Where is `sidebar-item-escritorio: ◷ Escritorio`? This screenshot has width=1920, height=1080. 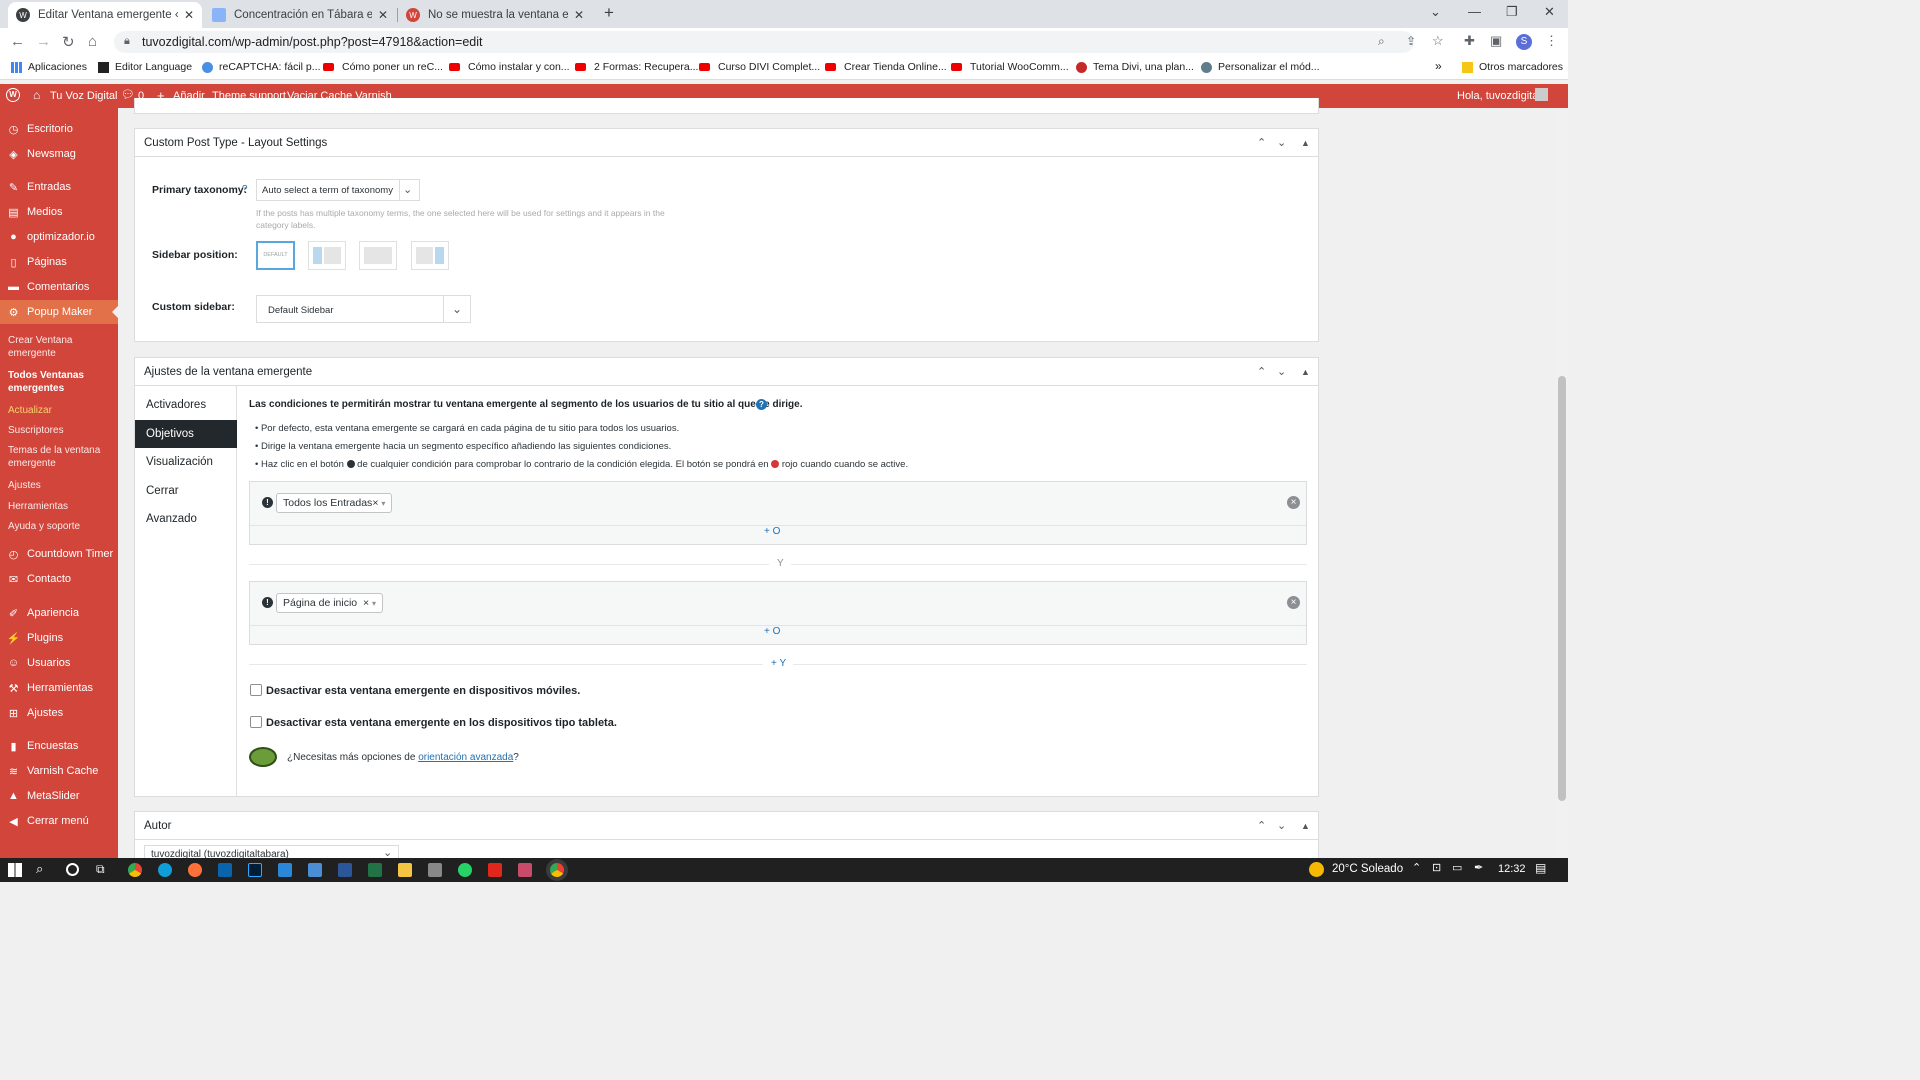 sidebar-item-escritorio: ◷ Escritorio is located at coordinates (59, 129).